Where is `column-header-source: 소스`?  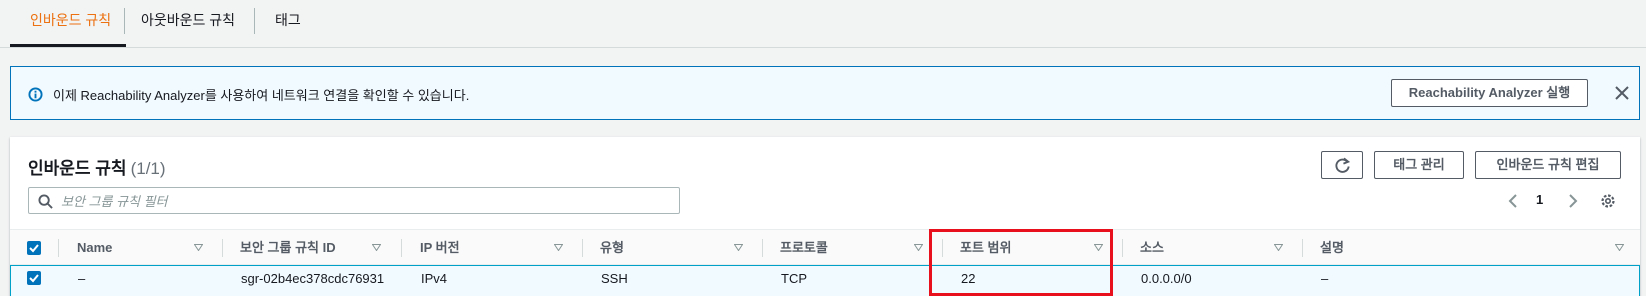
column-header-source: 소스 is located at coordinates (1152, 248).